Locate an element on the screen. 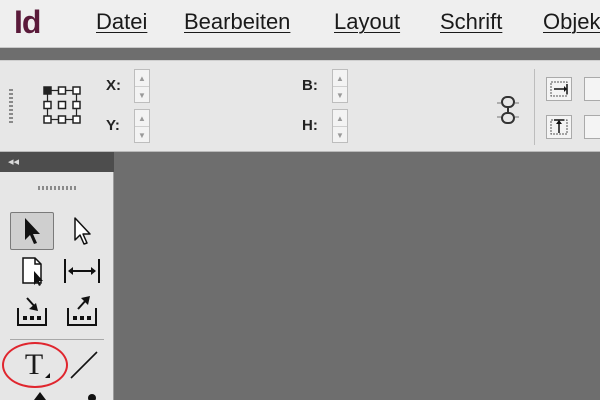 The image size is (600, 400). control-bar-overflow-bottom is located at coordinates (592, 127).